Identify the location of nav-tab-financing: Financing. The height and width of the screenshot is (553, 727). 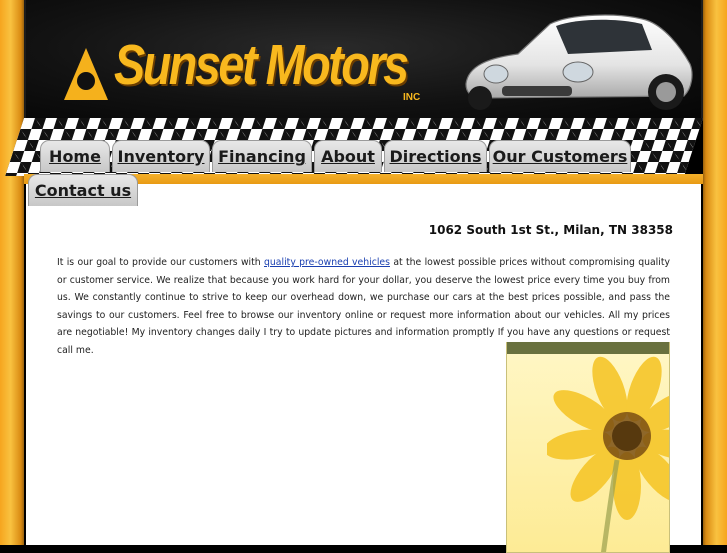
(262, 156).